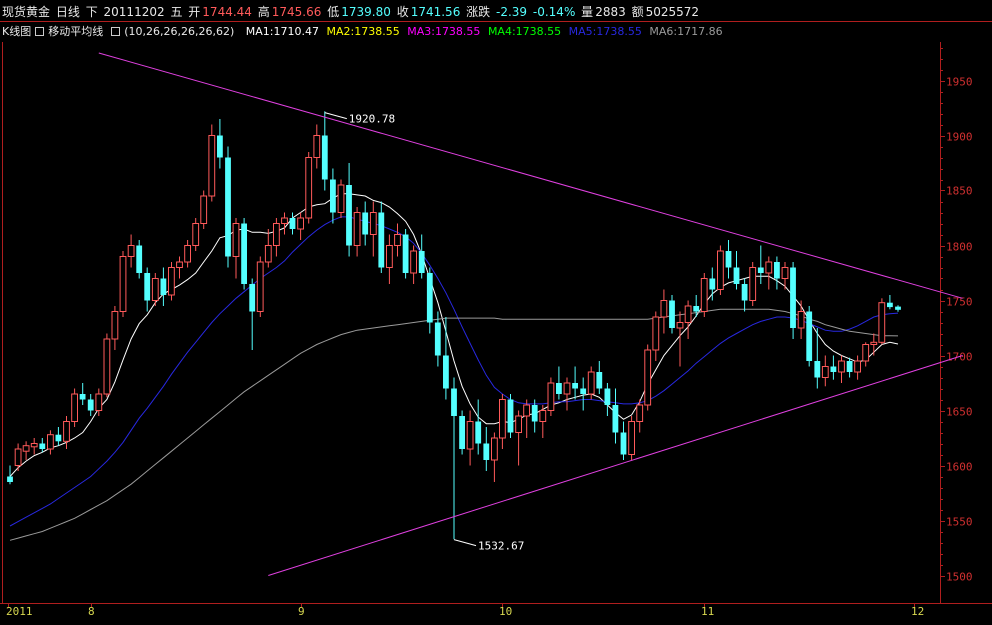 This screenshot has height=625, width=992. What do you see at coordinates (91, 611) in the screenshot?
I see `x-tick-label: 8` at bounding box center [91, 611].